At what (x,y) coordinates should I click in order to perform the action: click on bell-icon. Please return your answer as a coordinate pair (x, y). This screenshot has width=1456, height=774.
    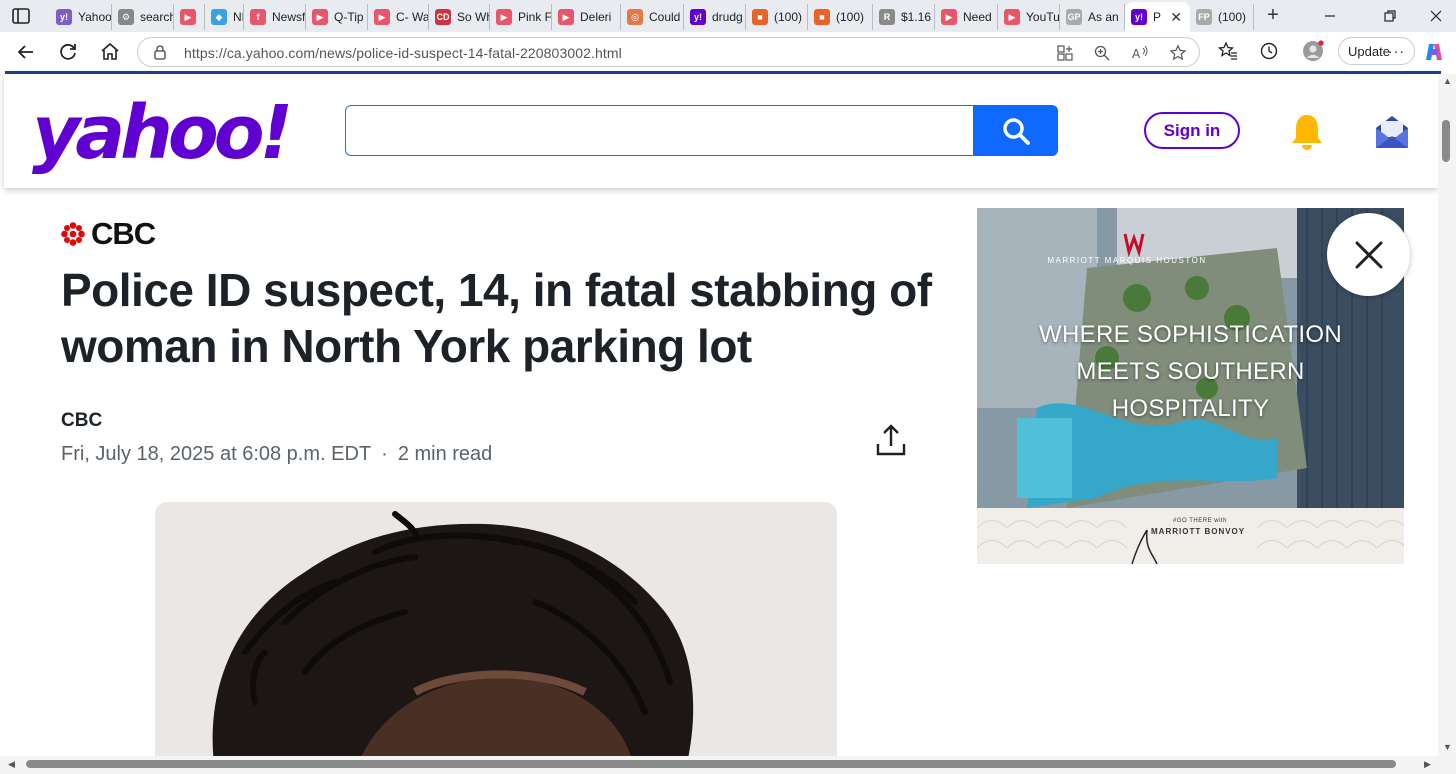
    Looking at the image, I should click on (1307, 132).